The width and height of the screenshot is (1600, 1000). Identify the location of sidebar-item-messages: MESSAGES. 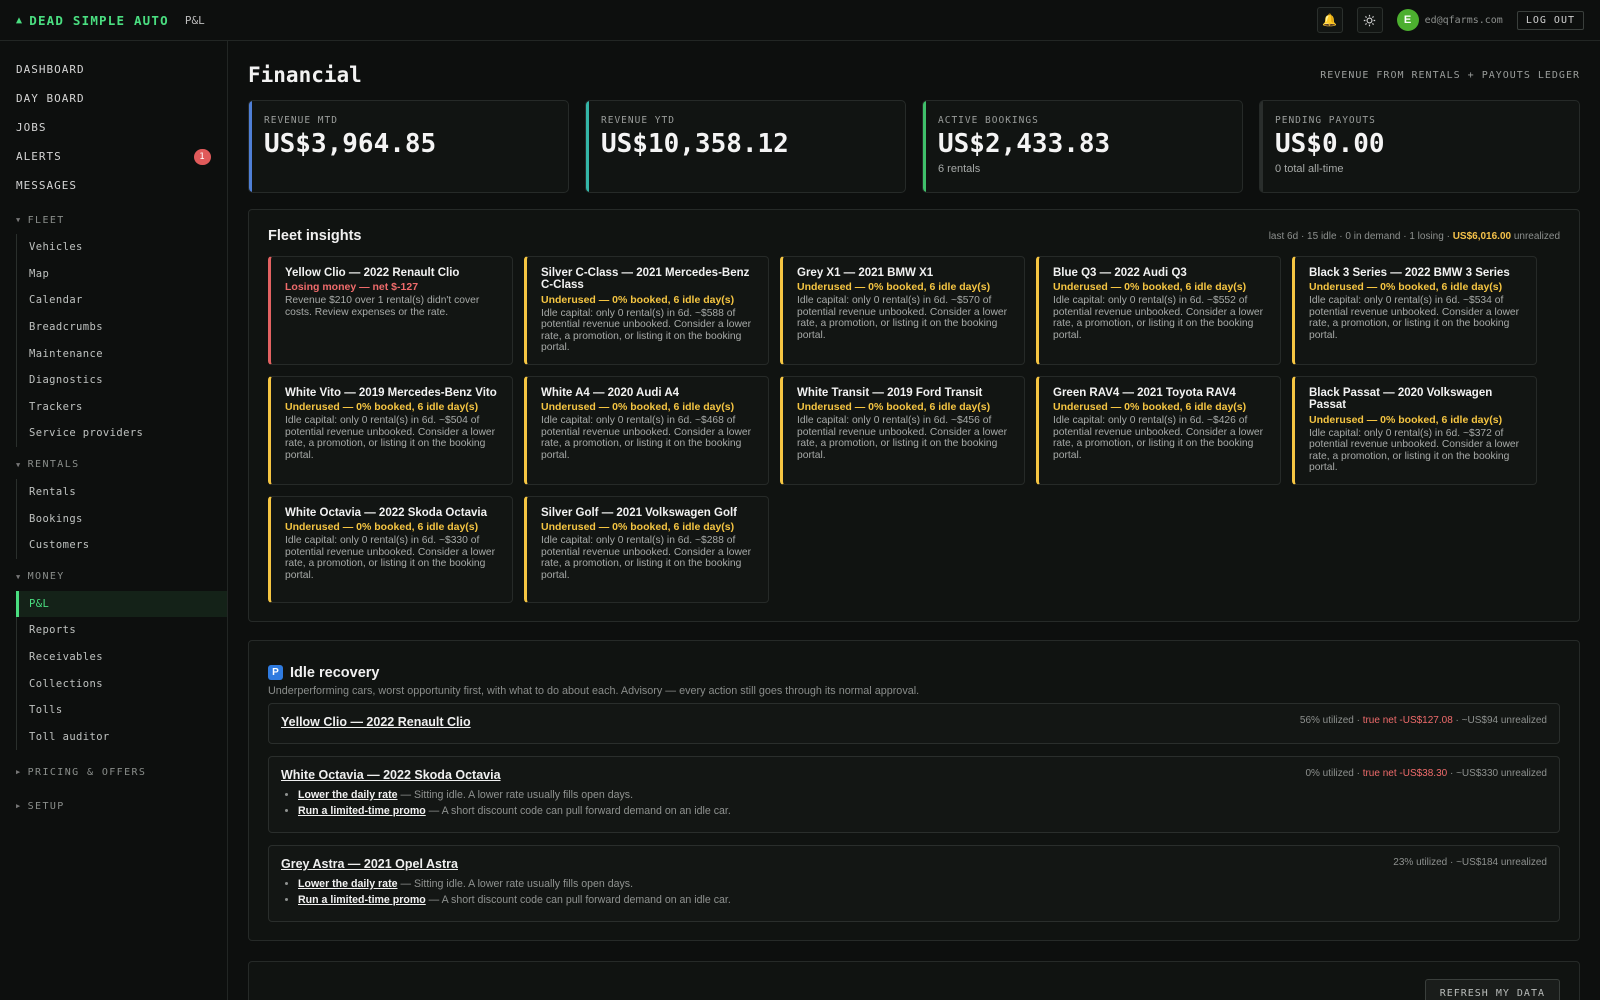
(113, 185).